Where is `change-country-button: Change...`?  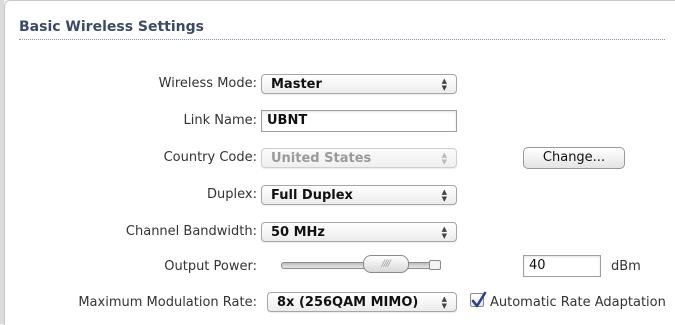 change-country-button: Change... is located at coordinates (574, 158).